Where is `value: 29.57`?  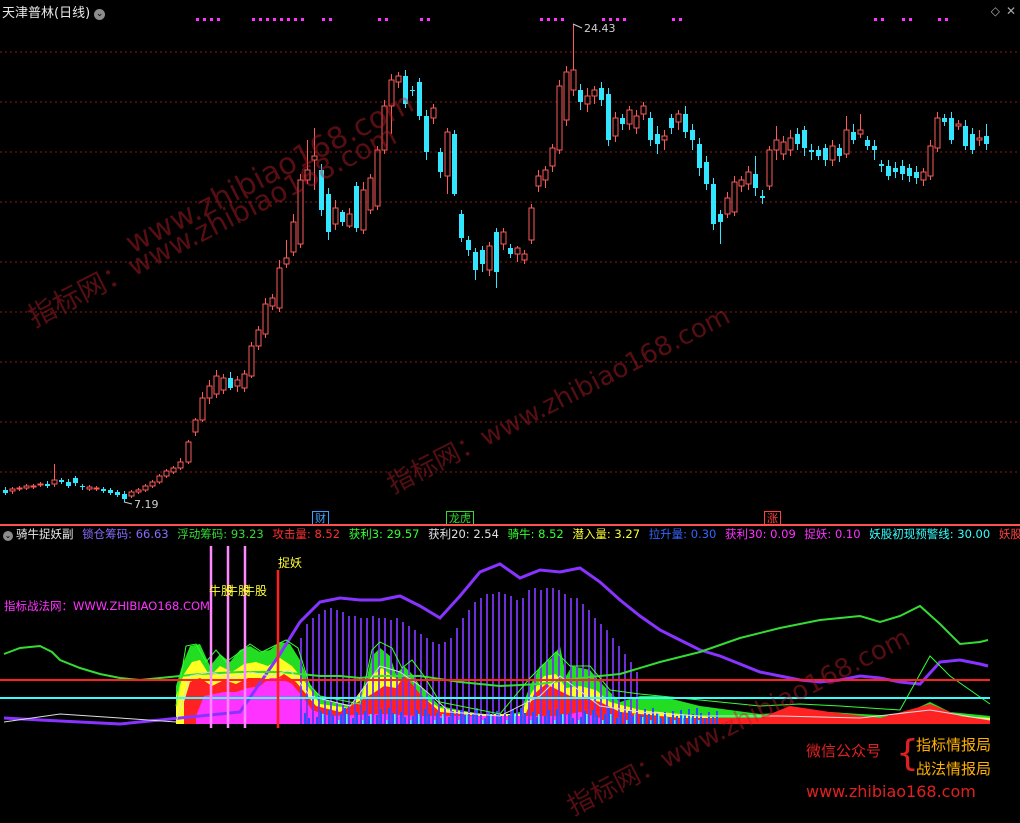 value: 29.57 is located at coordinates (403, 534).